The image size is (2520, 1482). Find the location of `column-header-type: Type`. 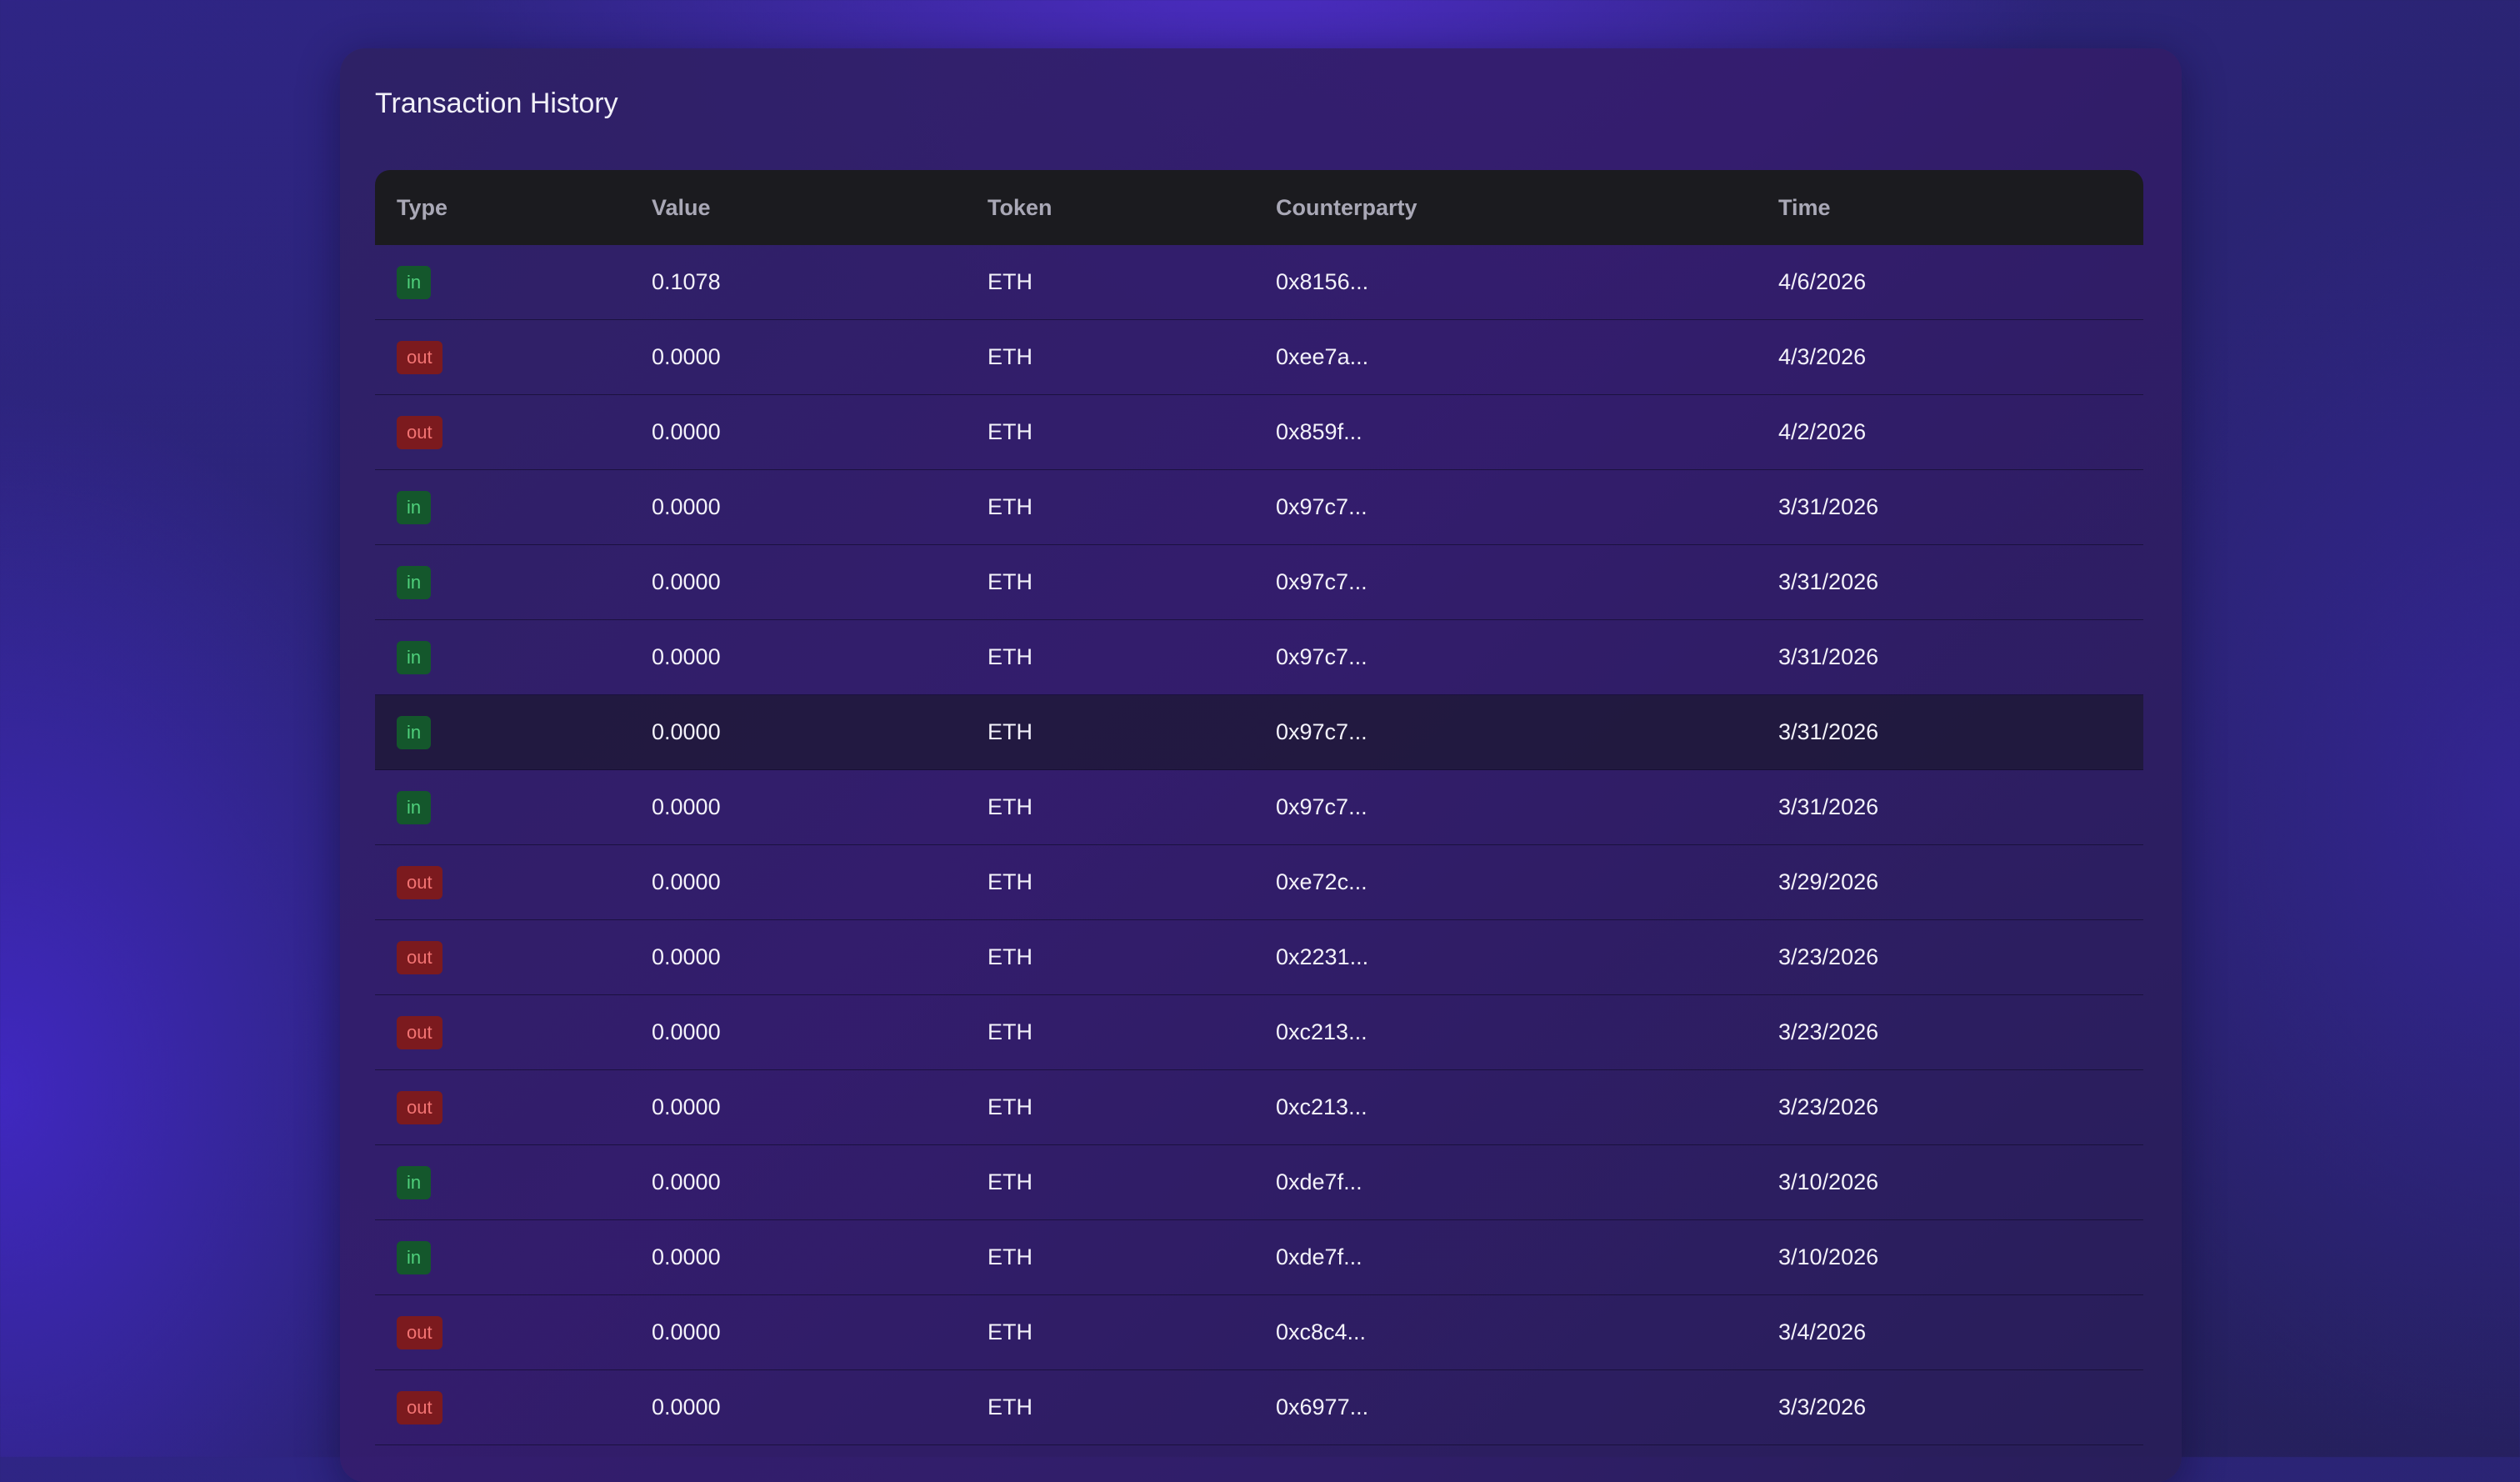

column-header-type: Type is located at coordinates (502, 208).